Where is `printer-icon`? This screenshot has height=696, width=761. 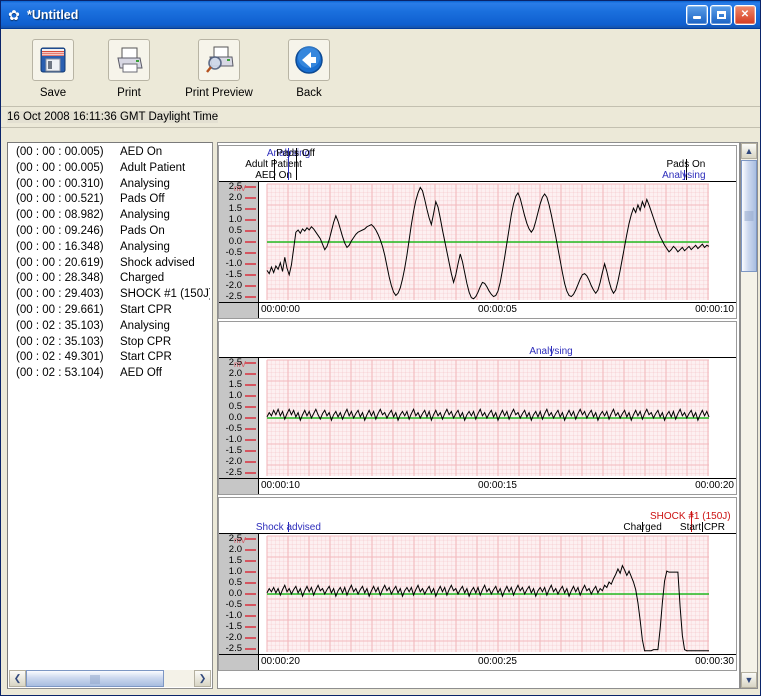 printer-icon is located at coordinates (129, 60).